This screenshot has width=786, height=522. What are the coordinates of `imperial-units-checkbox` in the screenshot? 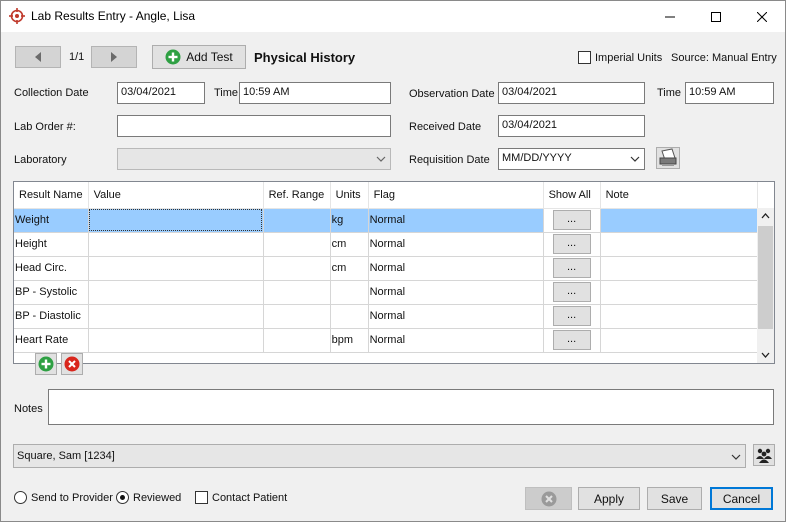 It's located at (584, 57).